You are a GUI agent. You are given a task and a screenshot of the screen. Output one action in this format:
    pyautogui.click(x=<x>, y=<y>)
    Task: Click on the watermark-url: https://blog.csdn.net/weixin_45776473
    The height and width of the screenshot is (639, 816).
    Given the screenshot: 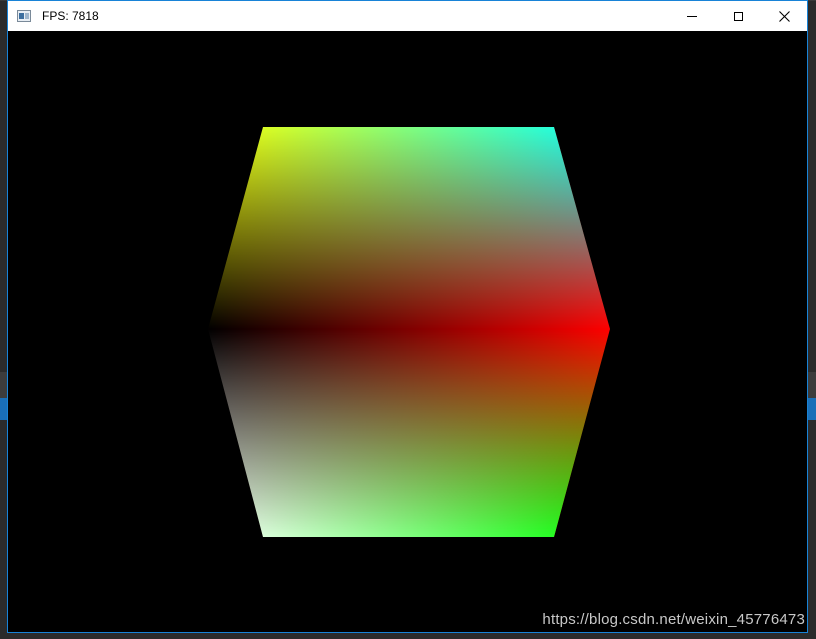 What is the action you would take?
    pyautogui.click(x=673, y=619)
    